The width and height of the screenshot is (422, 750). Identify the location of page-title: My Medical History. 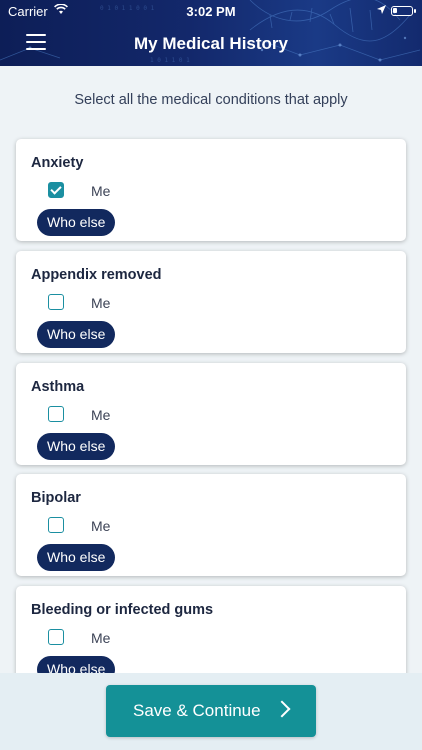
(211, 43).